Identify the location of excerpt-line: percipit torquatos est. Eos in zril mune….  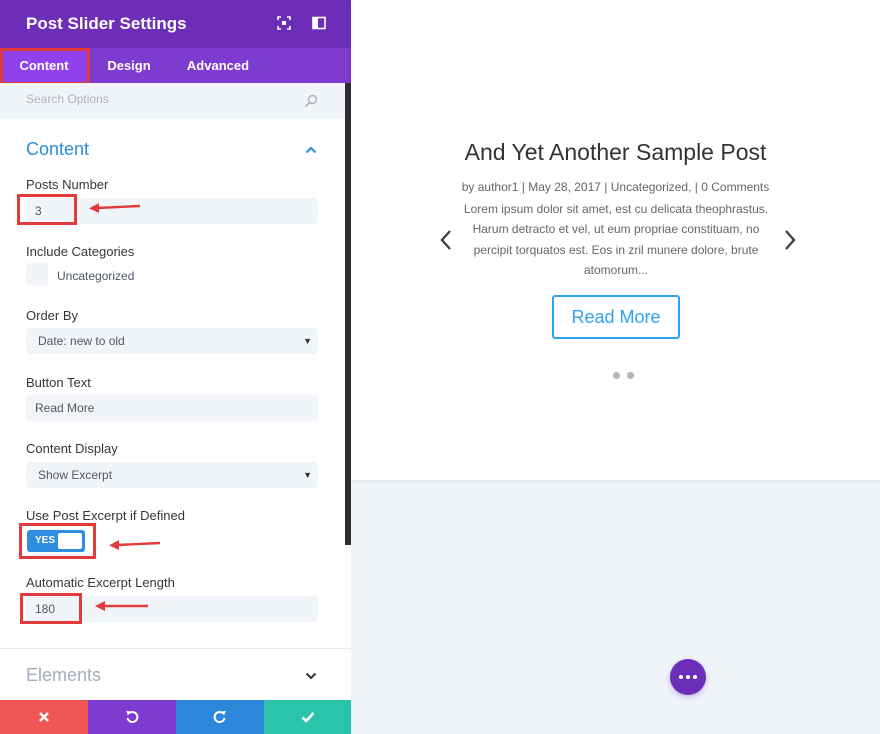
(616, 249).